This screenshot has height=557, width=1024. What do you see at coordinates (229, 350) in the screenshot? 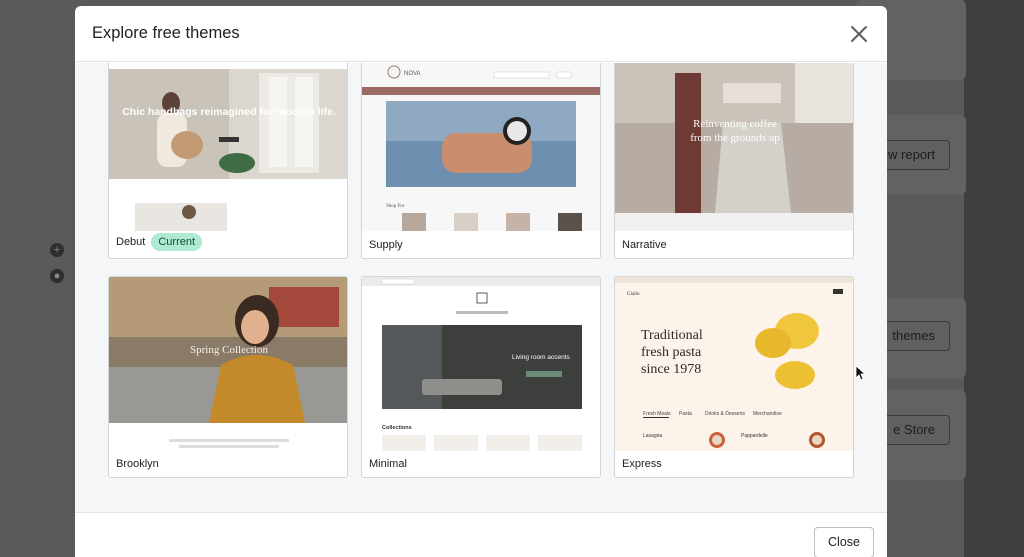
I see `brooklyn-preview-headline: Spring Collection` at bounding box center [229, 350].